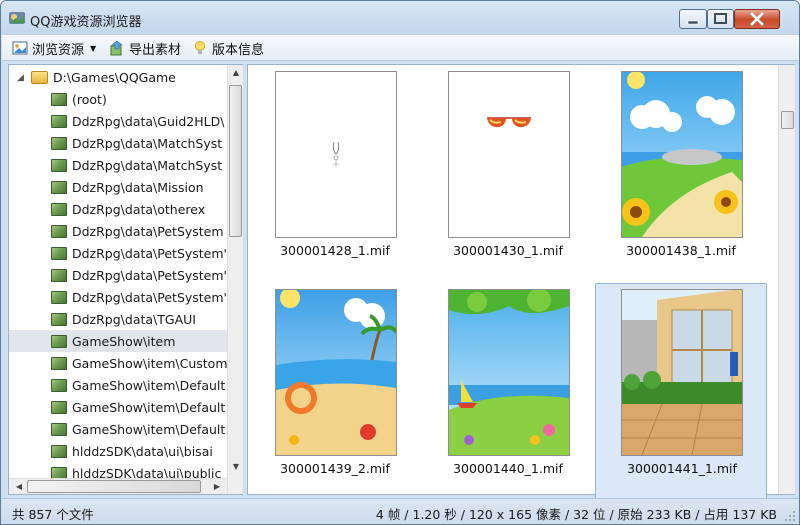 This screenshot has width=800, height=525. I want to click on thumbnail-filename: 300001430_1.mif, so click(508, 250).